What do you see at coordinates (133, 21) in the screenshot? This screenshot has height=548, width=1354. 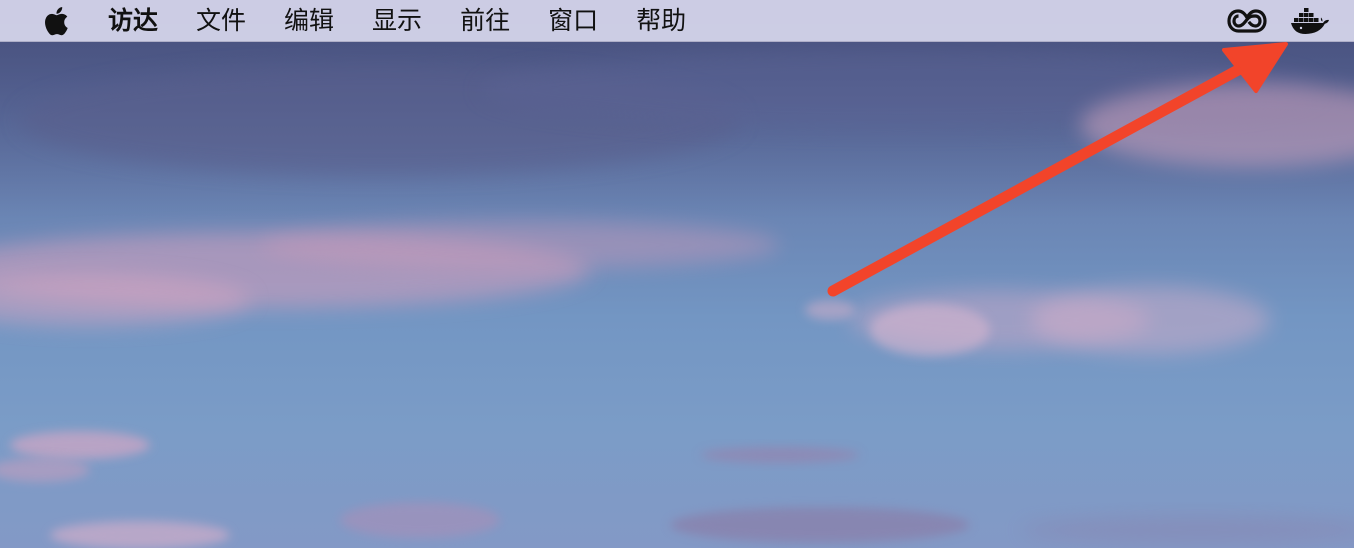 I see `menu-finder: 访达` at bounding box center [133, 21].